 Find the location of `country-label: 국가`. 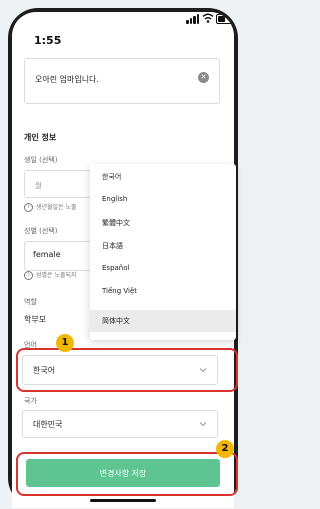

country-label: 국가 is located at coordinates (30, 401).